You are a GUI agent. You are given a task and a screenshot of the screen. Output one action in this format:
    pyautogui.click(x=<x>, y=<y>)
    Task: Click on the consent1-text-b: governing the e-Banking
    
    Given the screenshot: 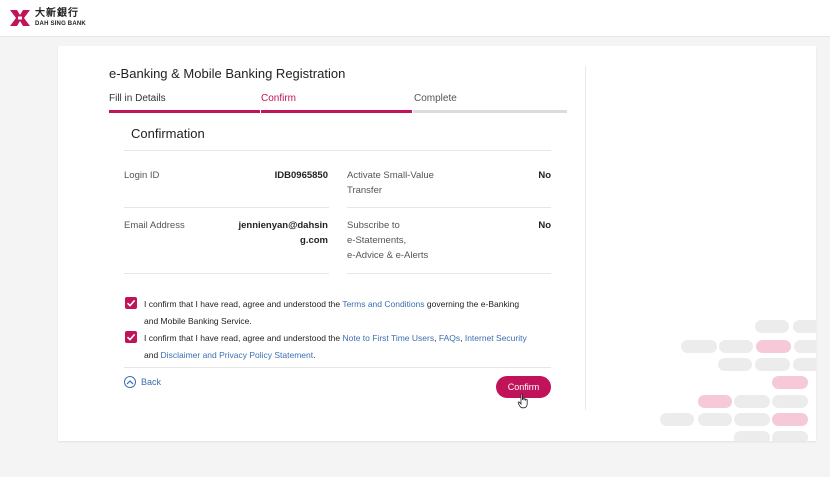 What is the action you would take?
    pyautogui.click(x=472, y=304)
    